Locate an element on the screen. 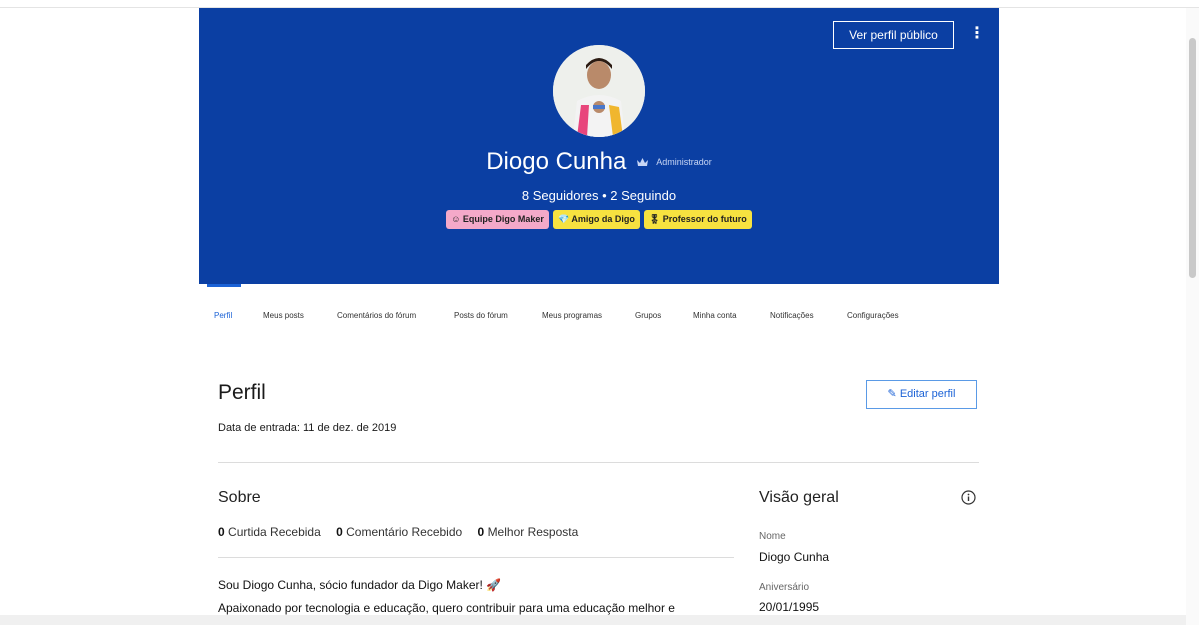 This screenshot has width=1199, height=625. follow-counts: 8 Seguidores • 2 Seguindo is located at coordinates (599, 195).